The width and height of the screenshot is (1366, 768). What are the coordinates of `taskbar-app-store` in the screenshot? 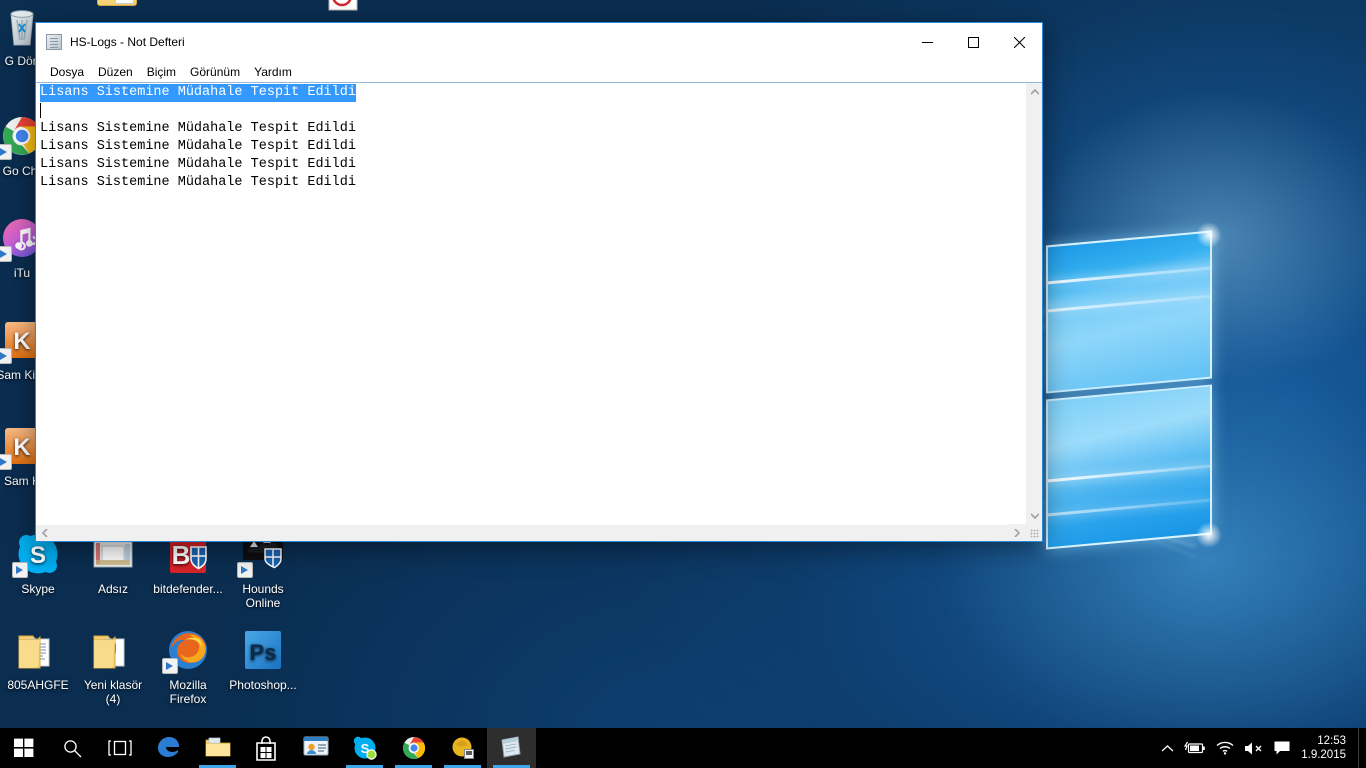 It's located at (266, 748).